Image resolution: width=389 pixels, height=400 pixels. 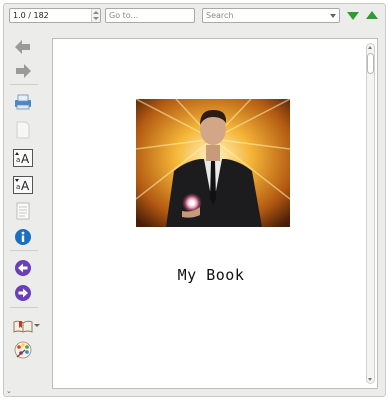 I want to click on print-icon, so click(x=23, y=102).